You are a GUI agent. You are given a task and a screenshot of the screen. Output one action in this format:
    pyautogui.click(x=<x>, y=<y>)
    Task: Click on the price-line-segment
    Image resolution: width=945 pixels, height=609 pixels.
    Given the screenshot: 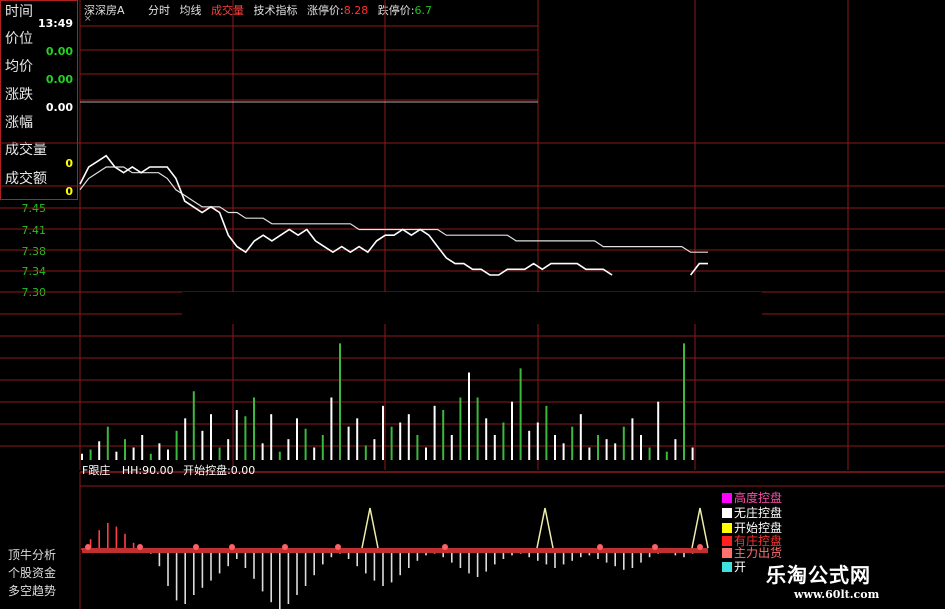 What is the action you would take?
    pyautogui.click(x=698, y=269)
    